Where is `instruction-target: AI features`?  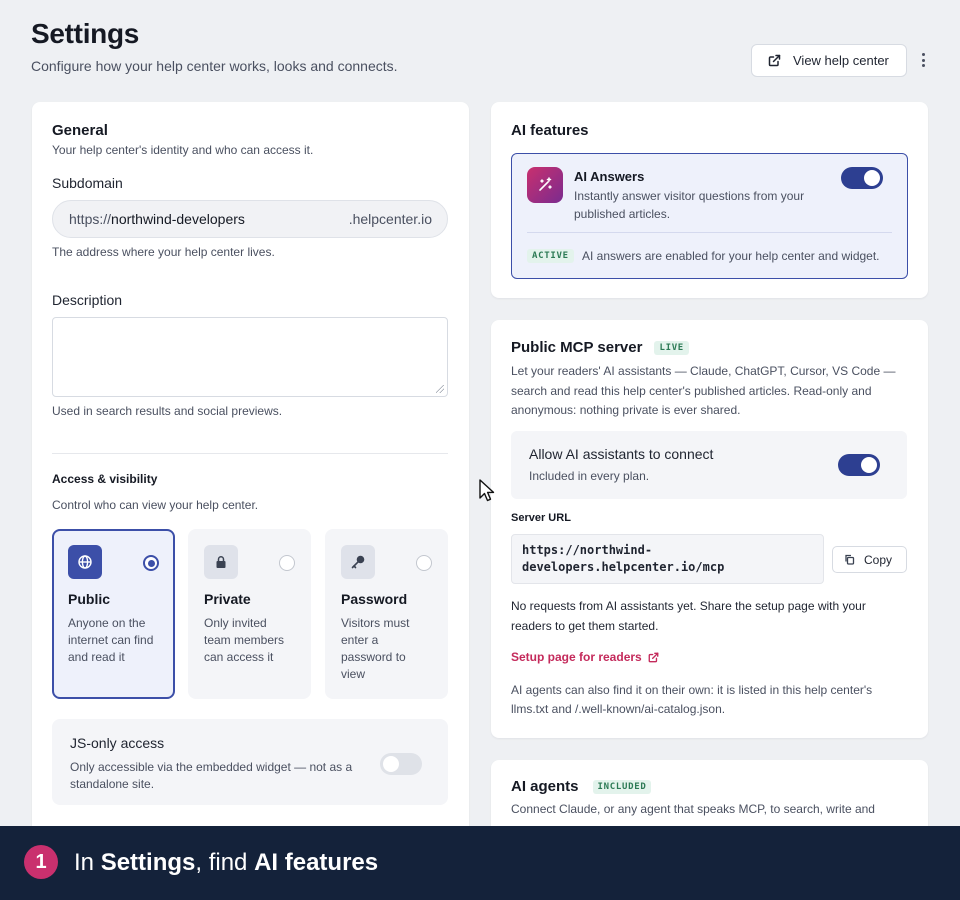
instruction-target: AI features is located at coordinates (316, 862).